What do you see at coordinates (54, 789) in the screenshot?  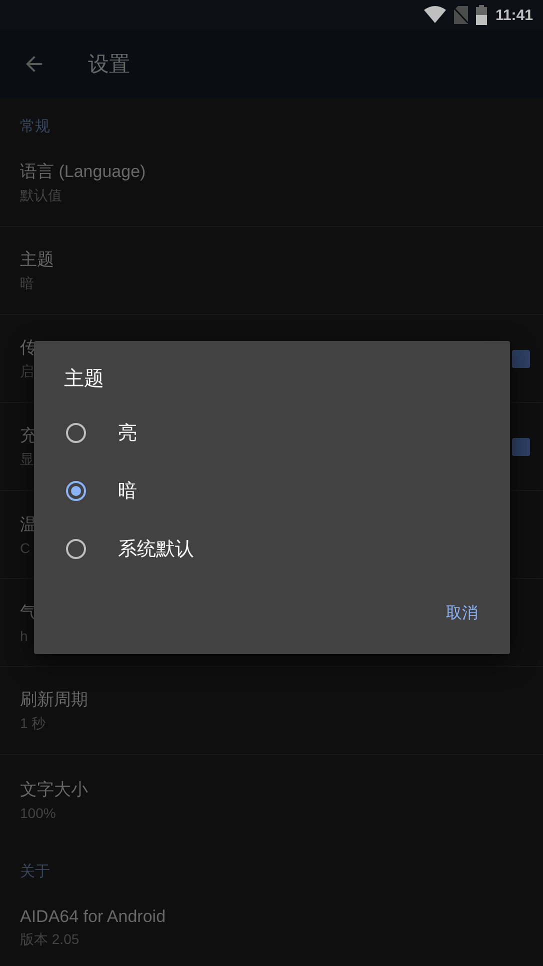 I see `item-title: 文字大小` at bounding box center [54, 789].